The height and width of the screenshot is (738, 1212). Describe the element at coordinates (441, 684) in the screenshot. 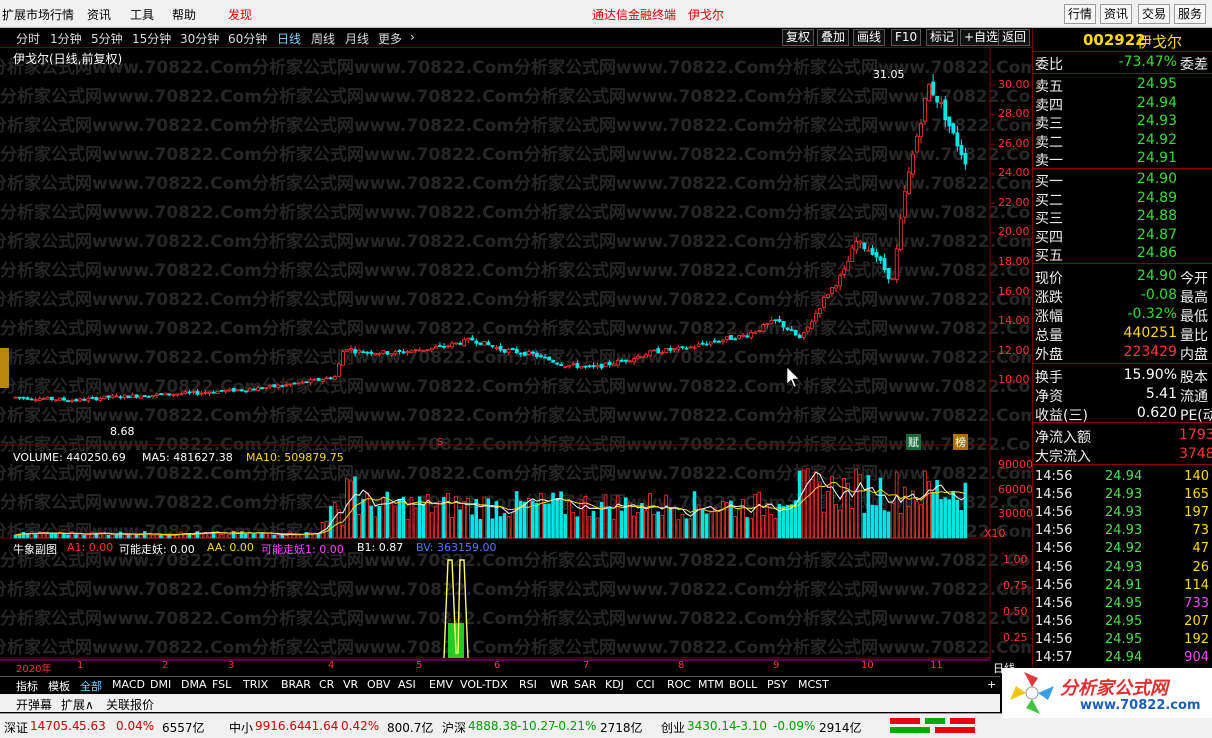

I see `indicator-tab: EMV` at that location.